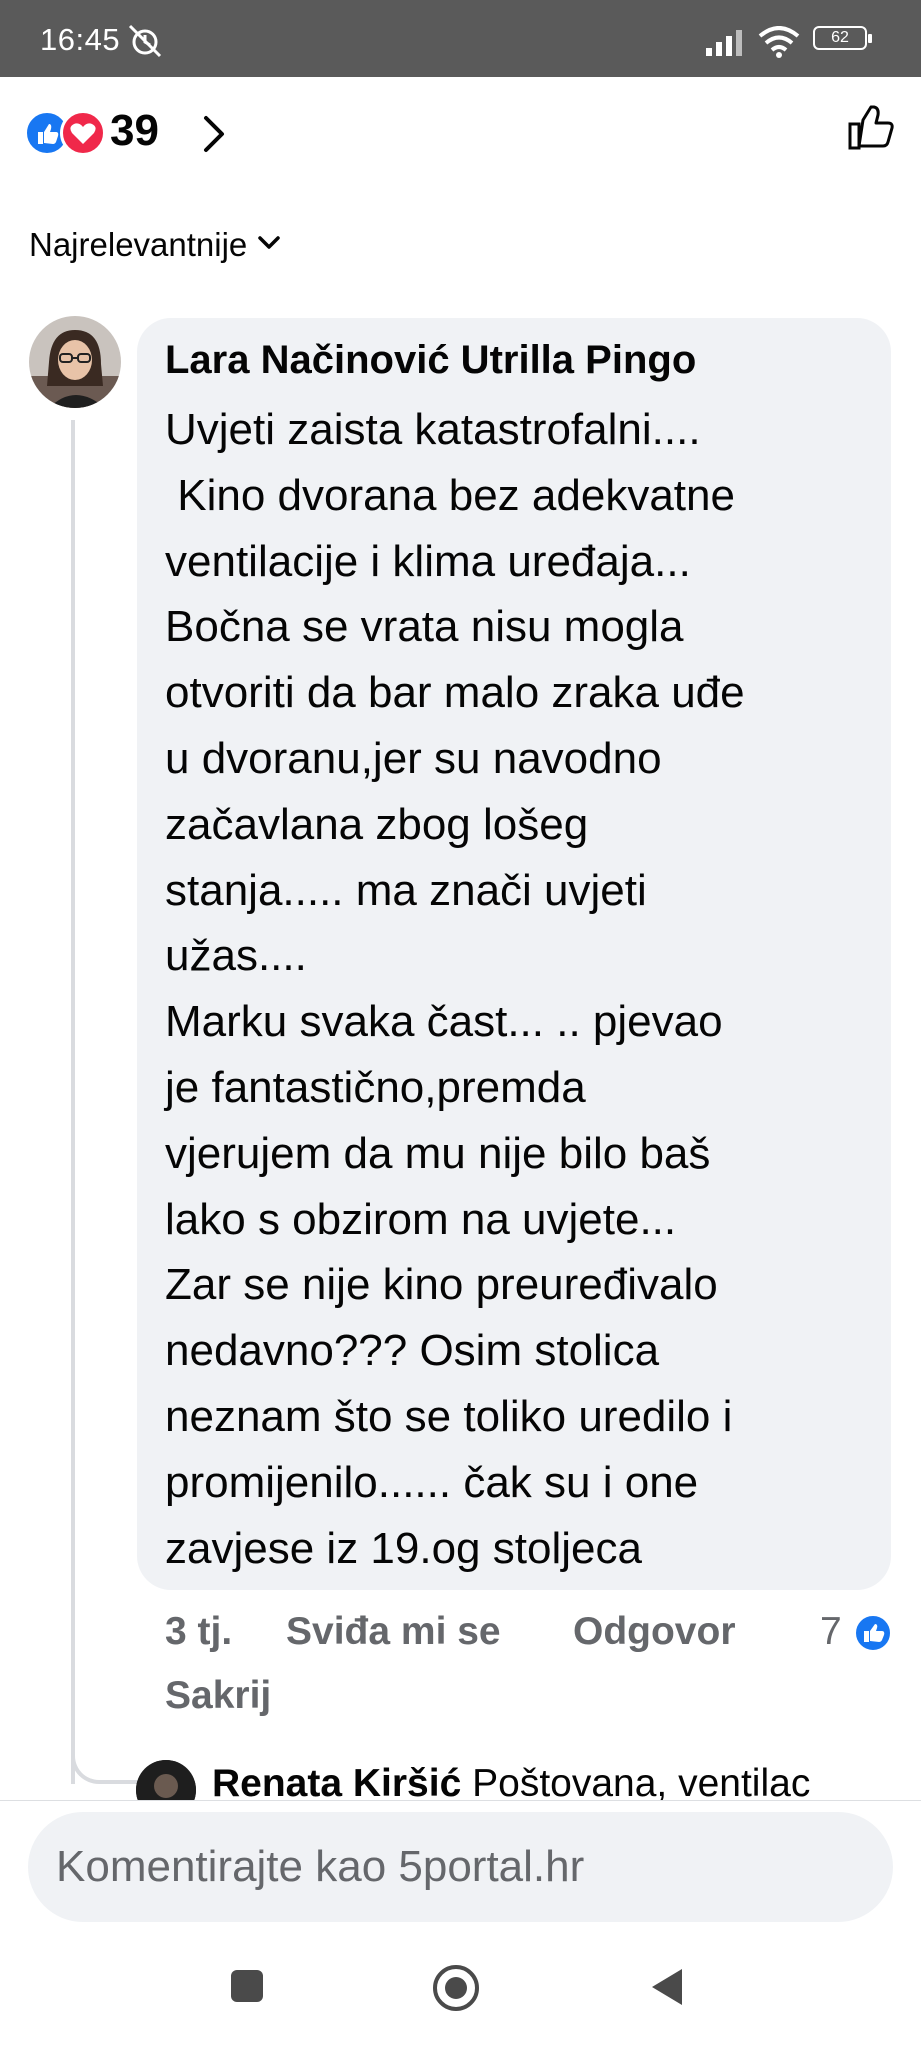  Describe the element at coordinates (667, 1987) in the screenshot. I see `back-icon` at that location.